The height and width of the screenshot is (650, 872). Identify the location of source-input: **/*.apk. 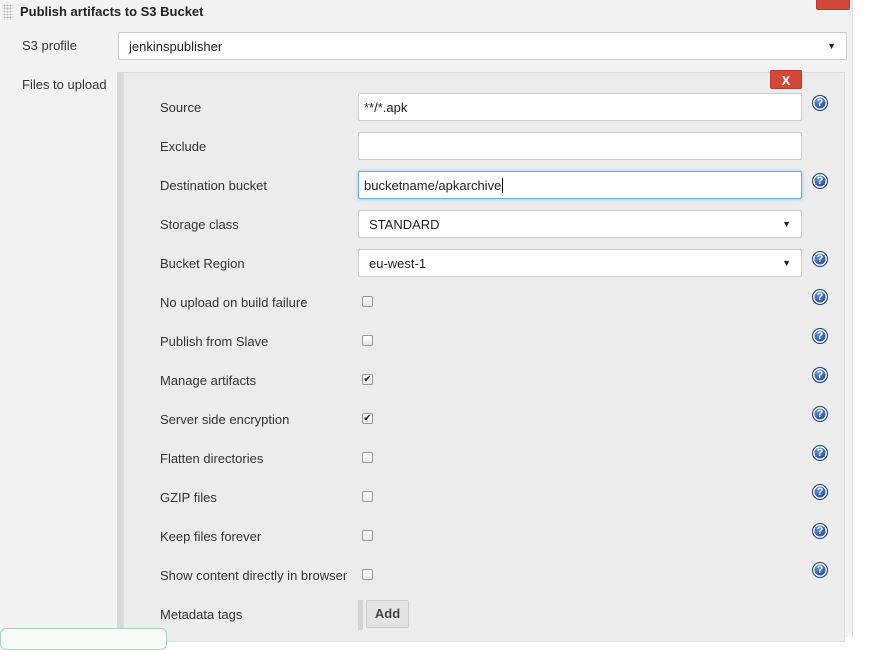
(580, 107).